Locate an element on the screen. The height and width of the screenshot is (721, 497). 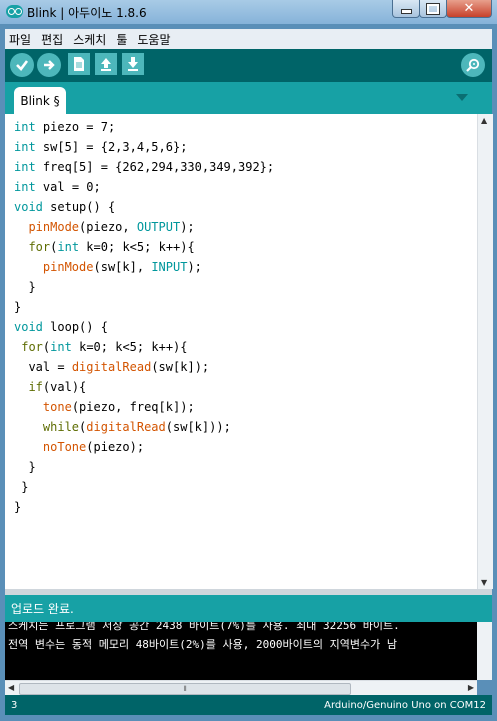
code-line: int val = 0; is located at coordinates (57, 187).